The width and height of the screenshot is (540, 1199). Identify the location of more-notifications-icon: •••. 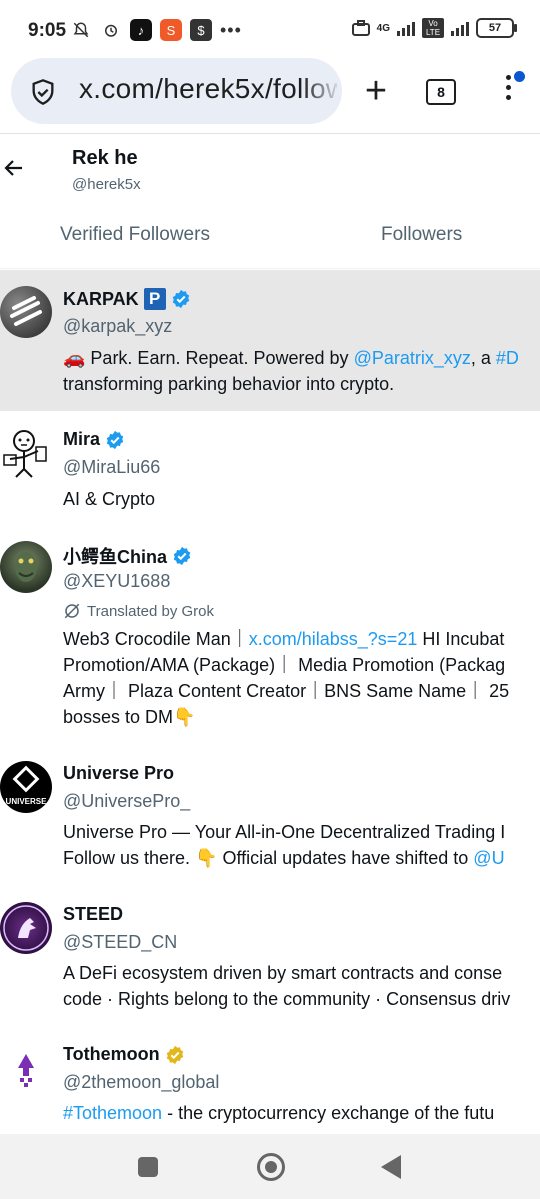
(231, 29).